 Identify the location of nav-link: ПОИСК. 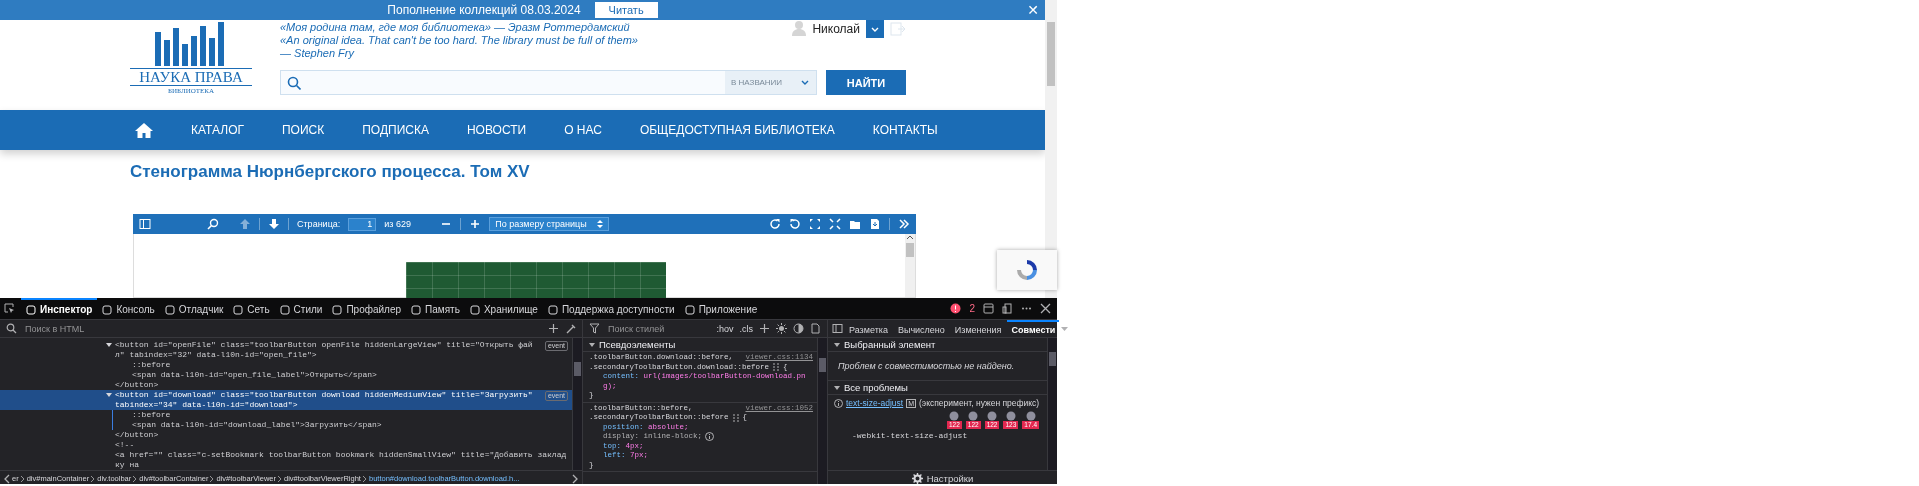
(303, 130).